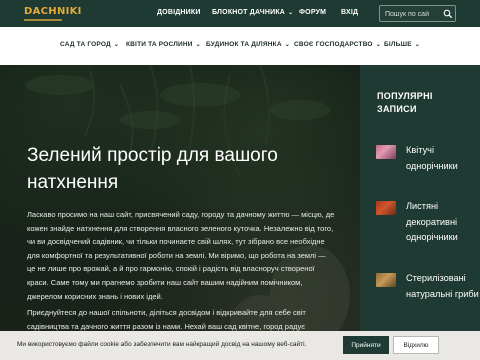 The height and width of the screenshot is (360, 480). Describe the element at coordinates (416, 345) in the screenshot. I see `reject-cookies-button: Відхилю` at that location.